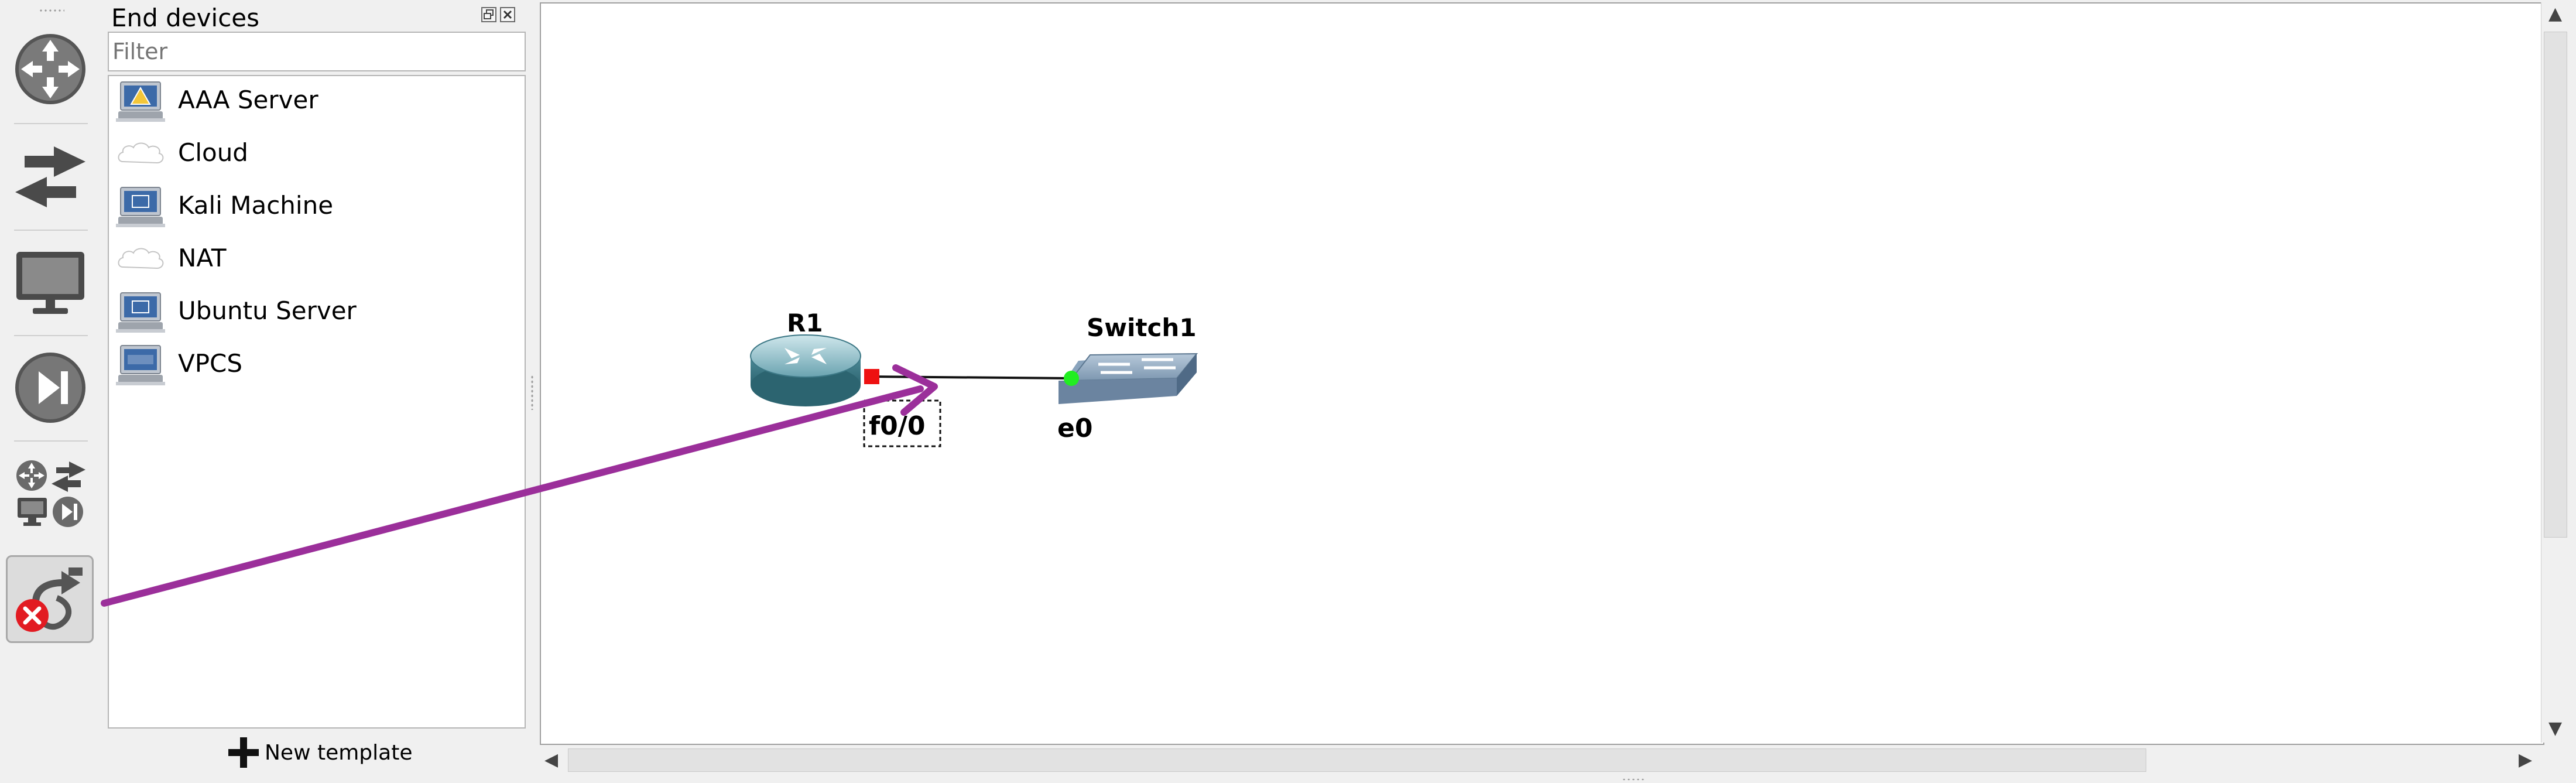  Describe the element at coordinates (1357, 760) in the screenshot. I see `horizontal-scroll-thumb` at that location.